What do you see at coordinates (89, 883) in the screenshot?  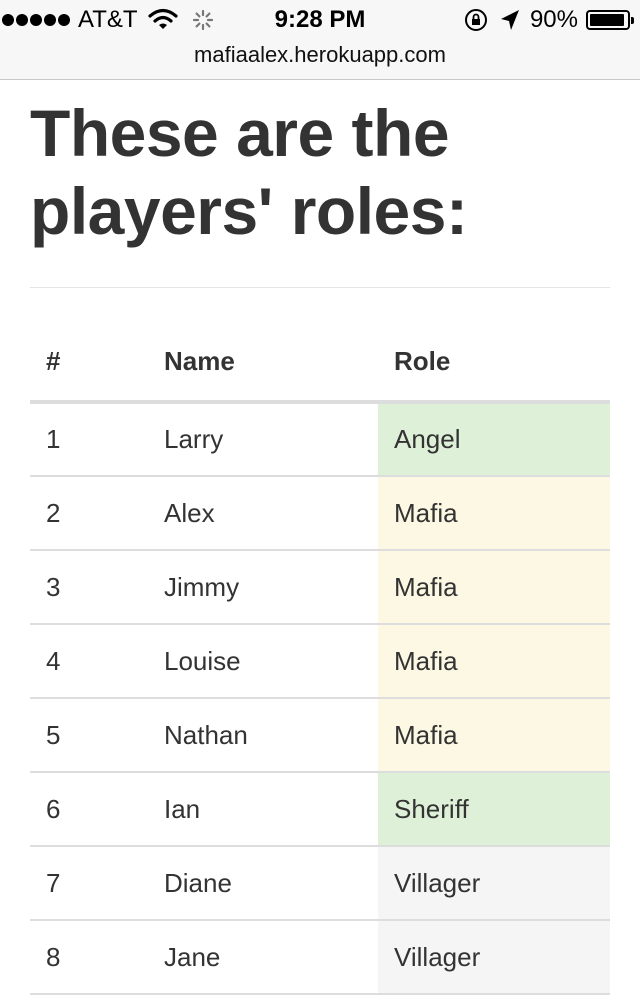 I see `row-number: 7` at bounding box center [89, 883].